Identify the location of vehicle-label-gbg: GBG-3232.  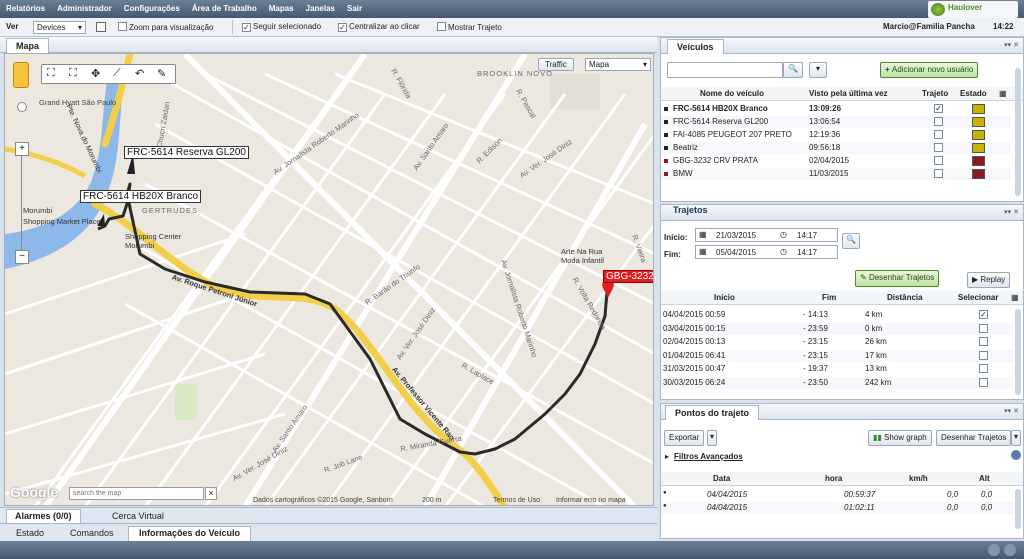
(628, 276).